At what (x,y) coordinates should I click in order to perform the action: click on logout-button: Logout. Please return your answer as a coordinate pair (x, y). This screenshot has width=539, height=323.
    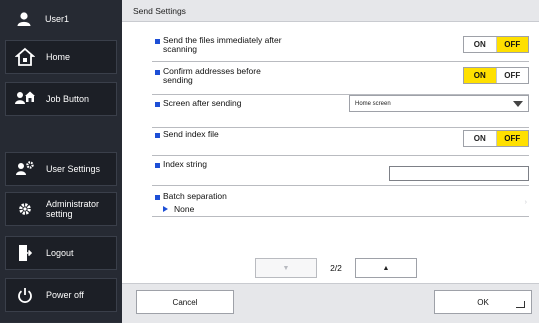
    Looking at the image, I should click on (61, 253).